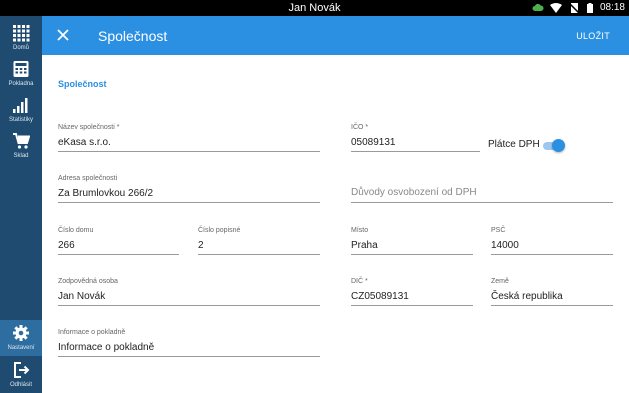 The width and height of the screenshot is (629, 393). I want to click on bar-chart-icon, so click(20, 105).